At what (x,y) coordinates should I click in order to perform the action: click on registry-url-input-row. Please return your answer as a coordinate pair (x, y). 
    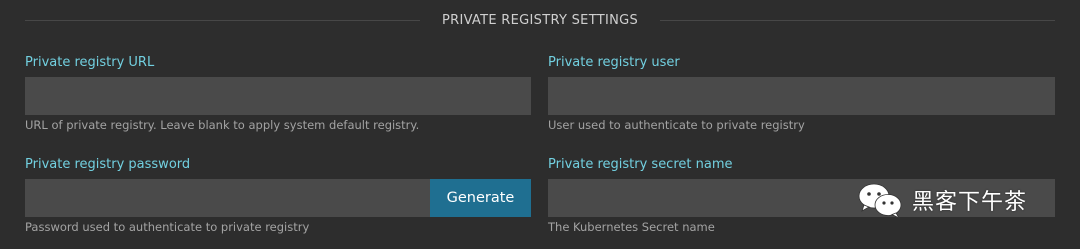
    Looking at the image, I should click on (278, 96).